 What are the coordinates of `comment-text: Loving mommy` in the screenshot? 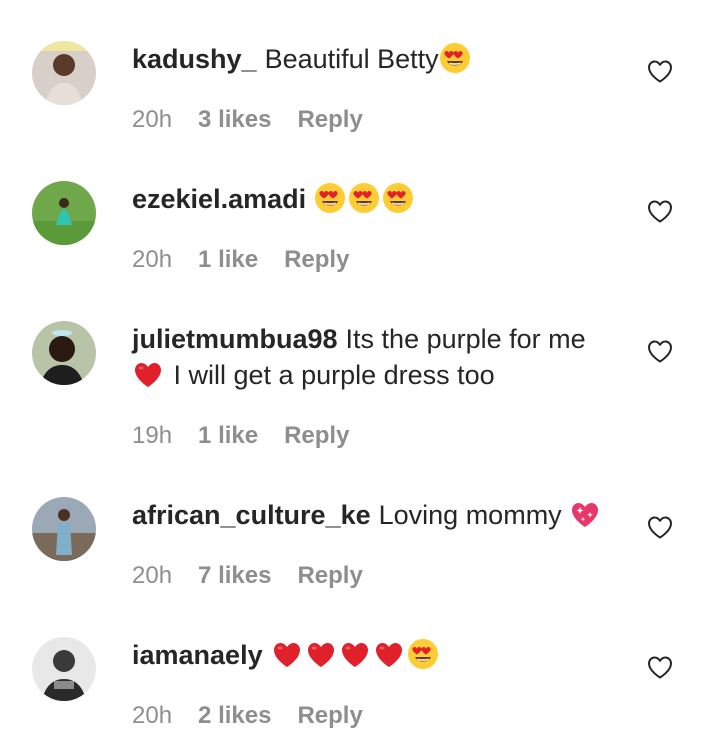 It's located at (470, 515).